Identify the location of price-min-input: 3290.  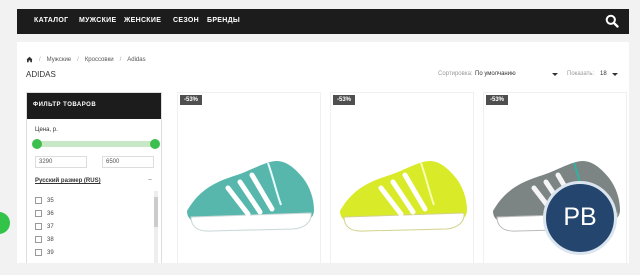
(61, 162).